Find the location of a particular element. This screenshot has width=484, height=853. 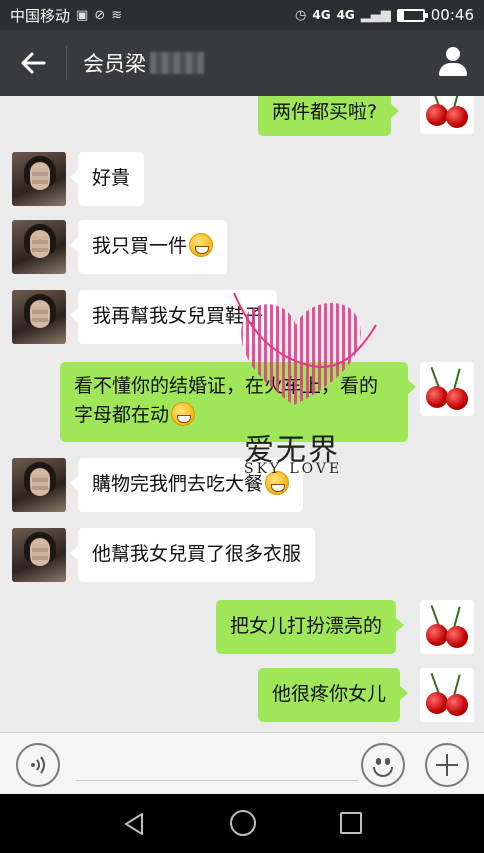

network-label-1: 4G is located at coordinates (321, 15).